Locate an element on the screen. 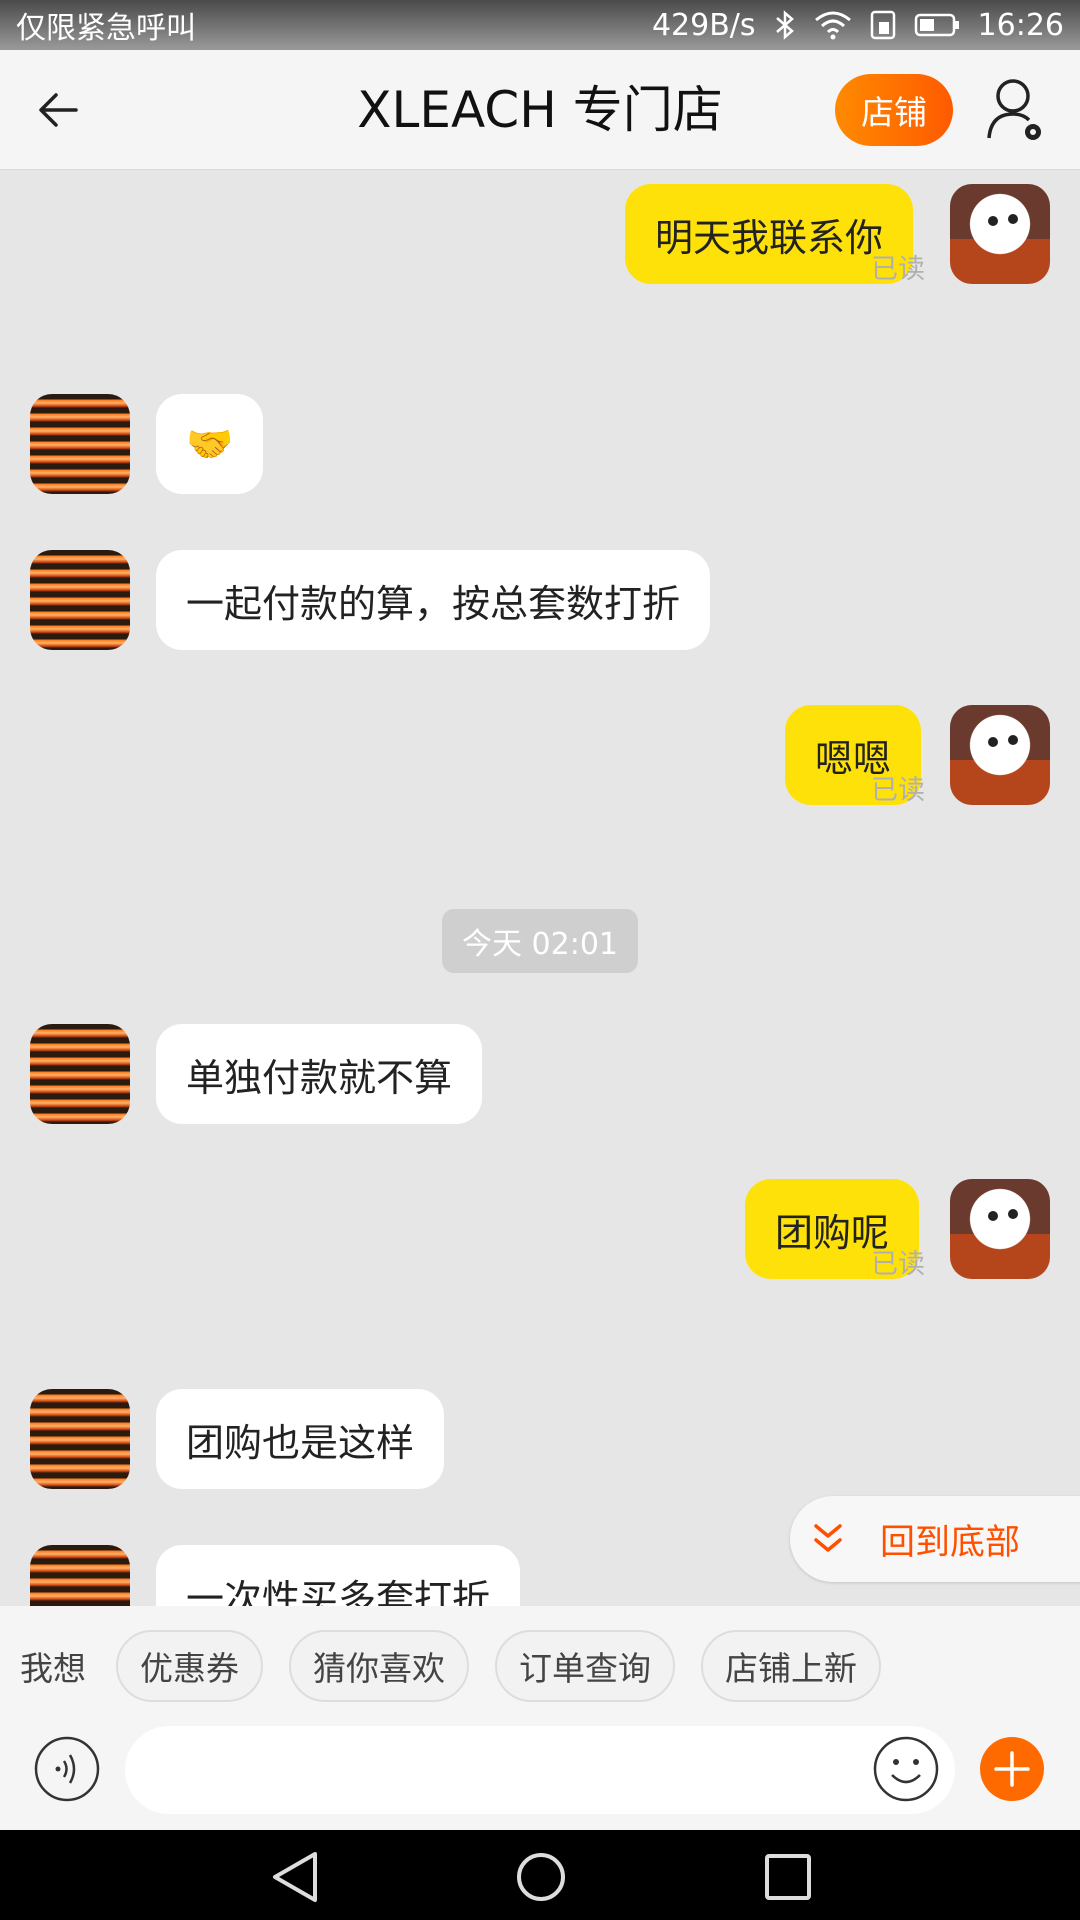 Image resolution: width=1080 pixels, height=1920 pixels. message-bubble-incoming: 🤝 is located at coordinates (210, 444).